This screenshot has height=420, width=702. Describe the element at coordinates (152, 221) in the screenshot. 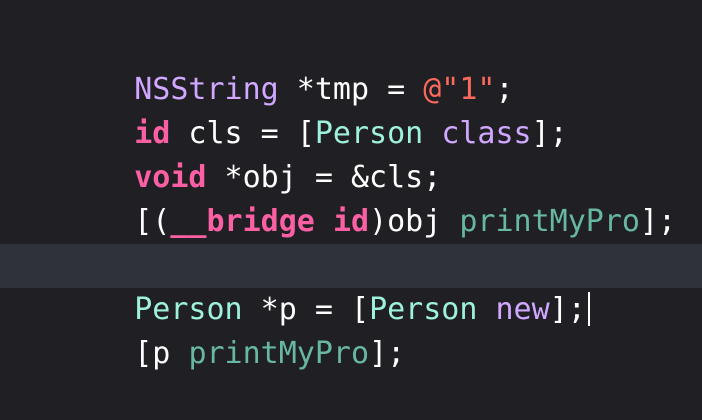

I see `plain-token: [(` at that location.